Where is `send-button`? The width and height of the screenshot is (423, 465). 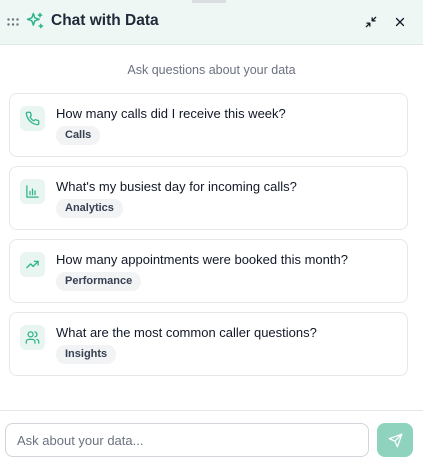 send-button is located at coordinates (395, 440).